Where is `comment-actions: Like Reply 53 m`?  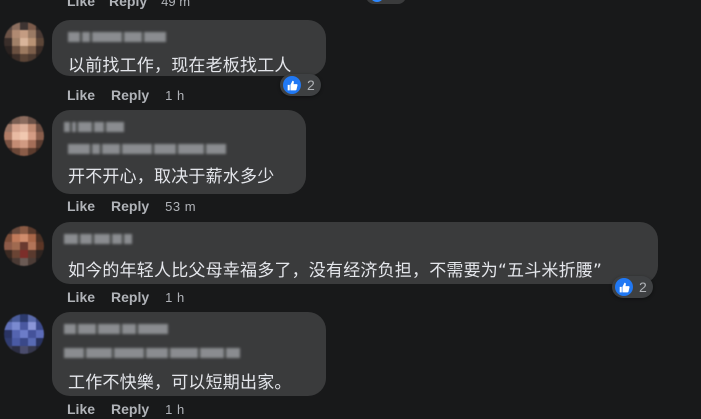
comment-actions: Like Reply 53 m is located at coordinates (131, 206).